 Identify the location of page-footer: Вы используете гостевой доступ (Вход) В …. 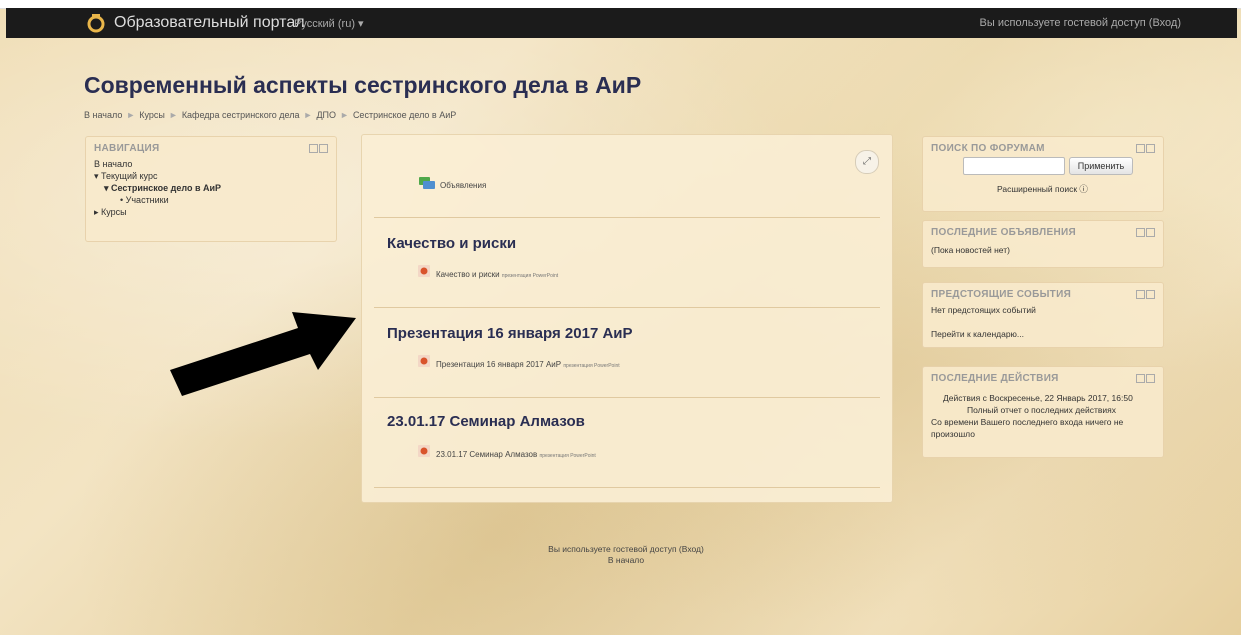
(626, 555).